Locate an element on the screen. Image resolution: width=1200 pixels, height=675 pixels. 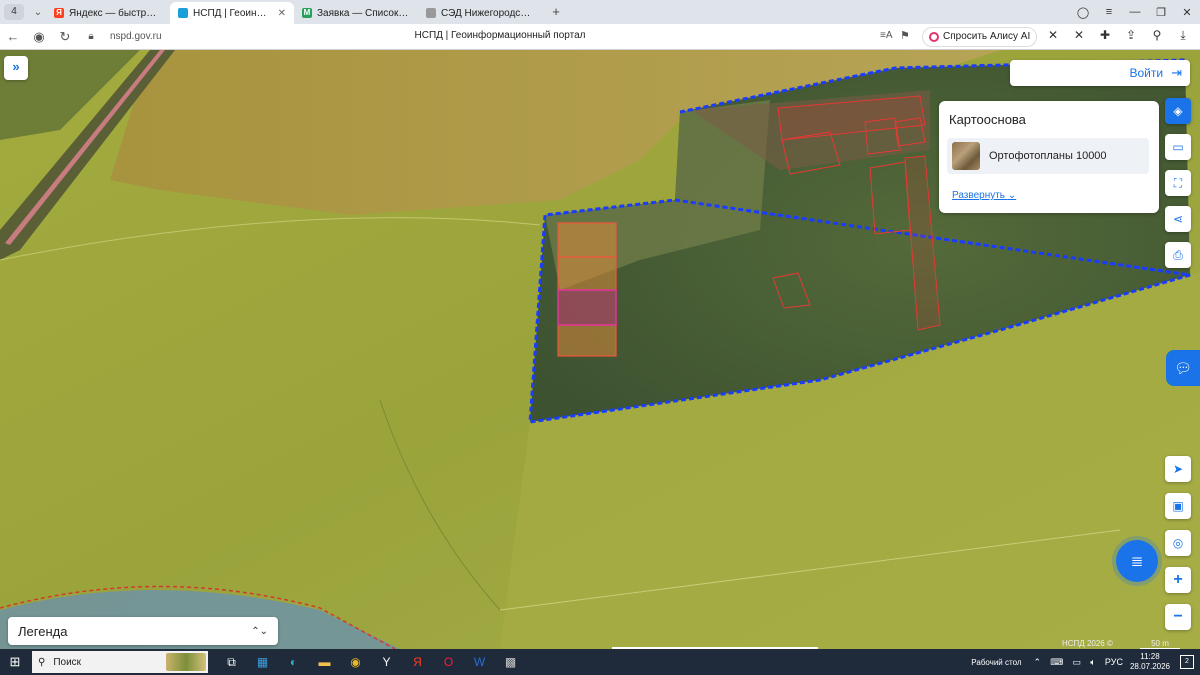
minimize-icon: — is located at coordinates (1135, 12).